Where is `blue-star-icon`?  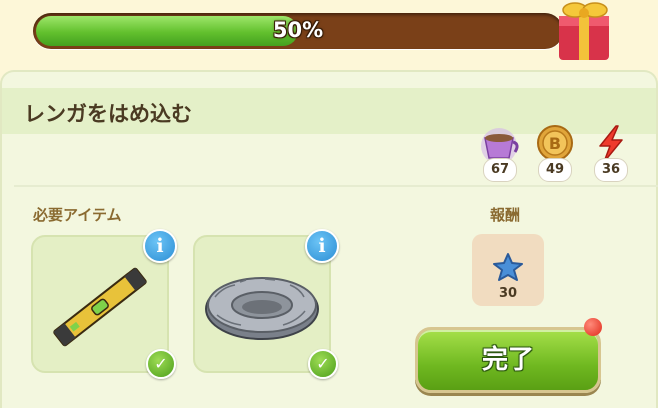 blue-star-icon is located at coordinates (508, 267).